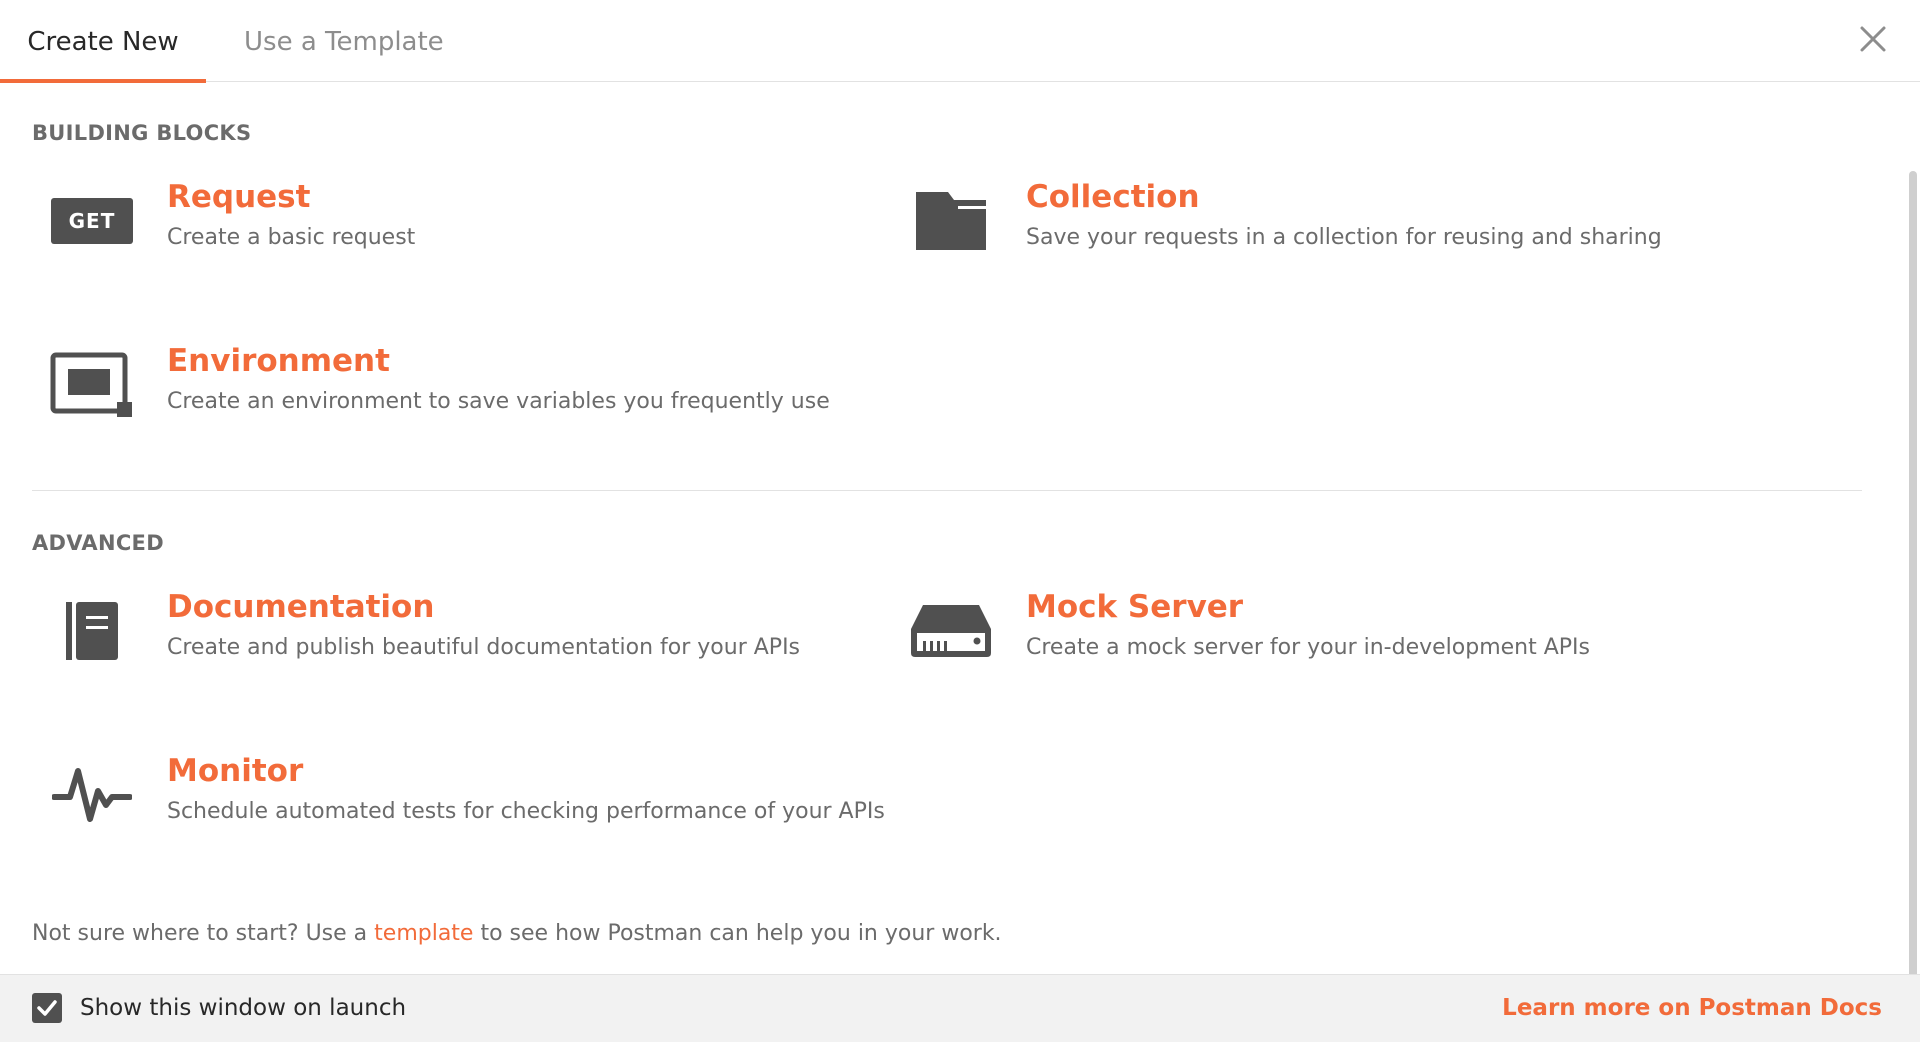 The image size is (1920, 1042). I want to click on request-title: Request, so click(239, 197).